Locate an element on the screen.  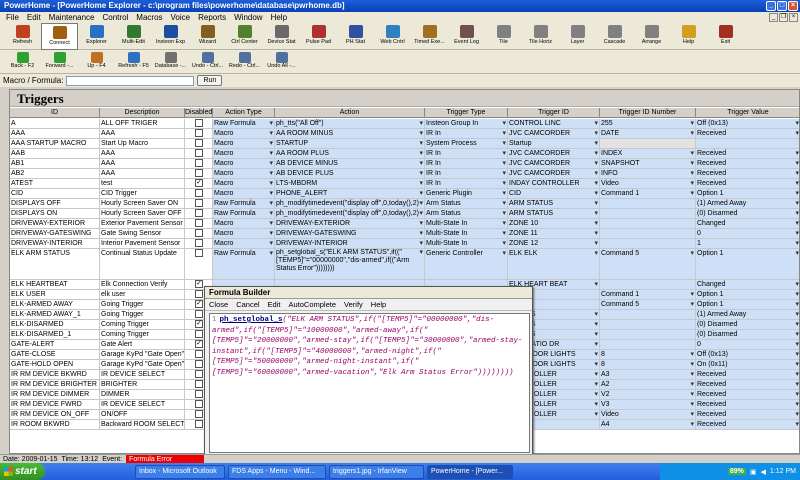
column-header: Trigger ID is located at coordinates (554, 112).